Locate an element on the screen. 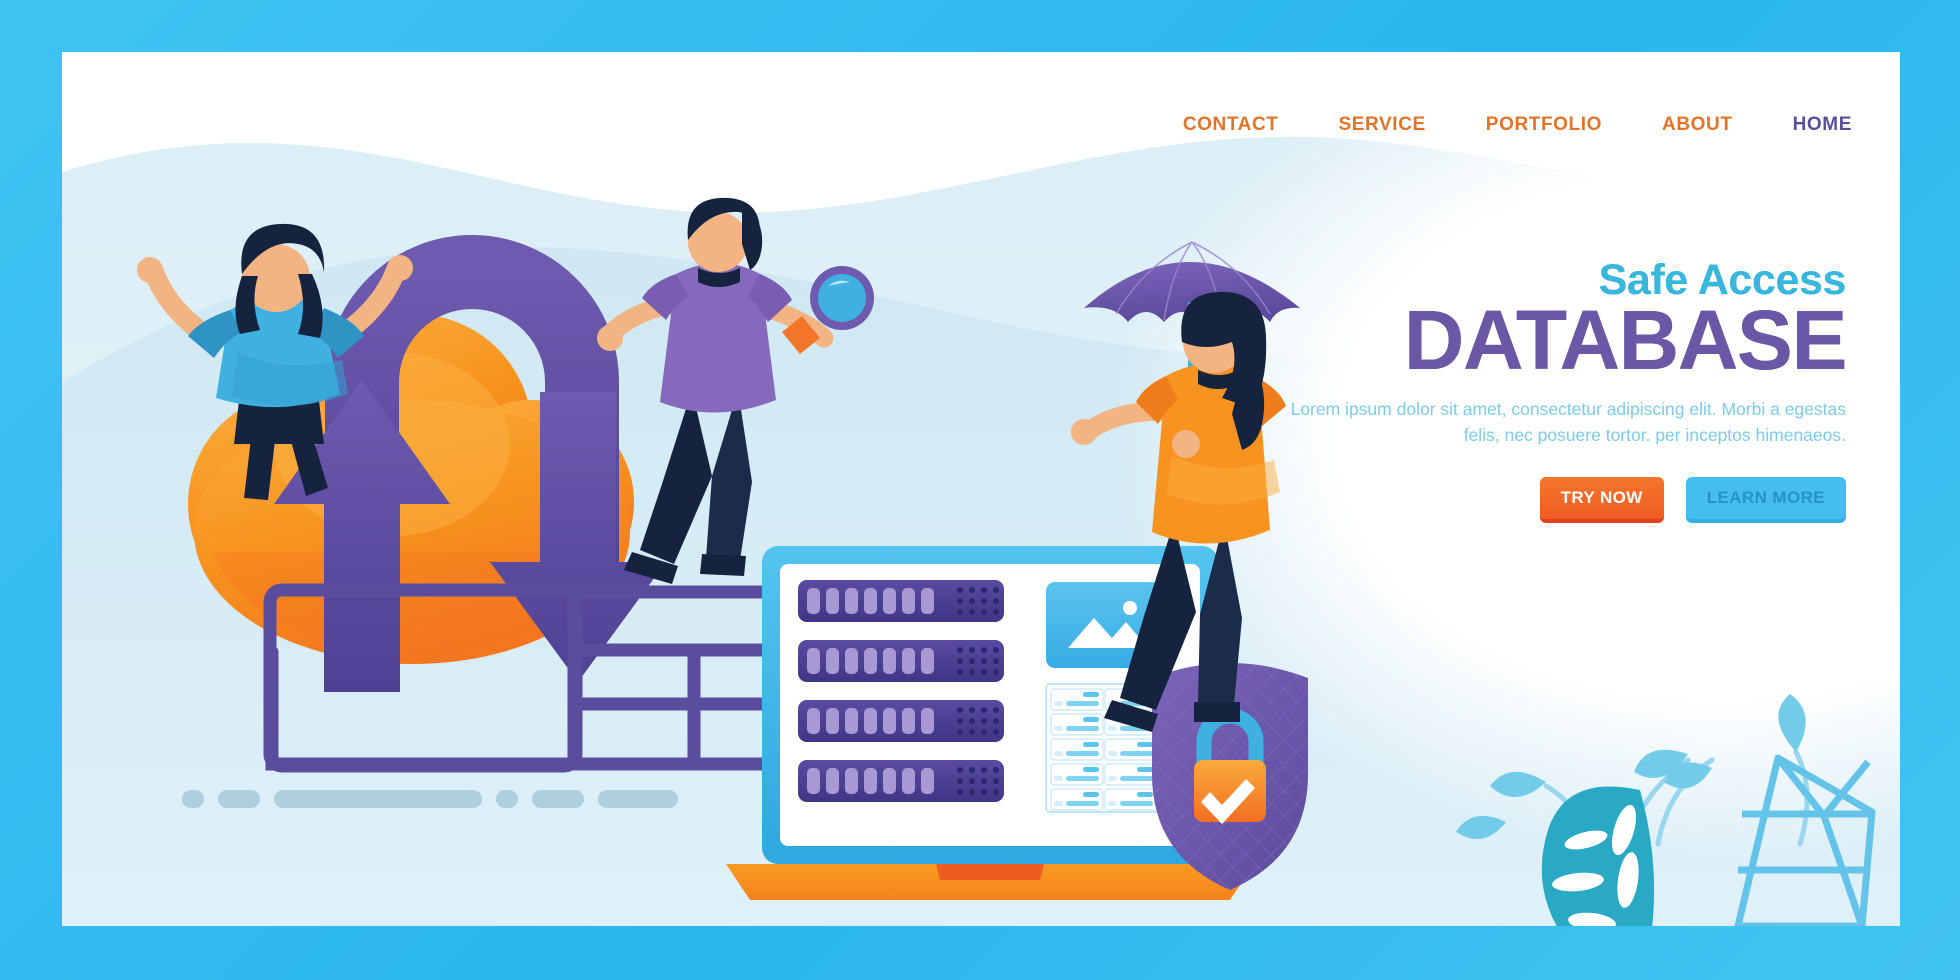 The height and width of the screenshot is (980, 1960). main-navigation: CONTACT SERVICE PORTFOLIO ABOUT HOME is located at coordinates (1517, 125).